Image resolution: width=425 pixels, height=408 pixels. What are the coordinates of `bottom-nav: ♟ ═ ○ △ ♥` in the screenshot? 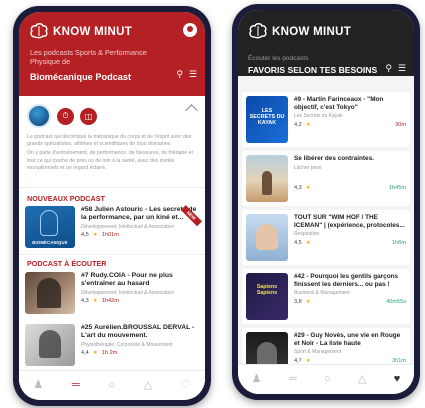 It's located at (326, 379).